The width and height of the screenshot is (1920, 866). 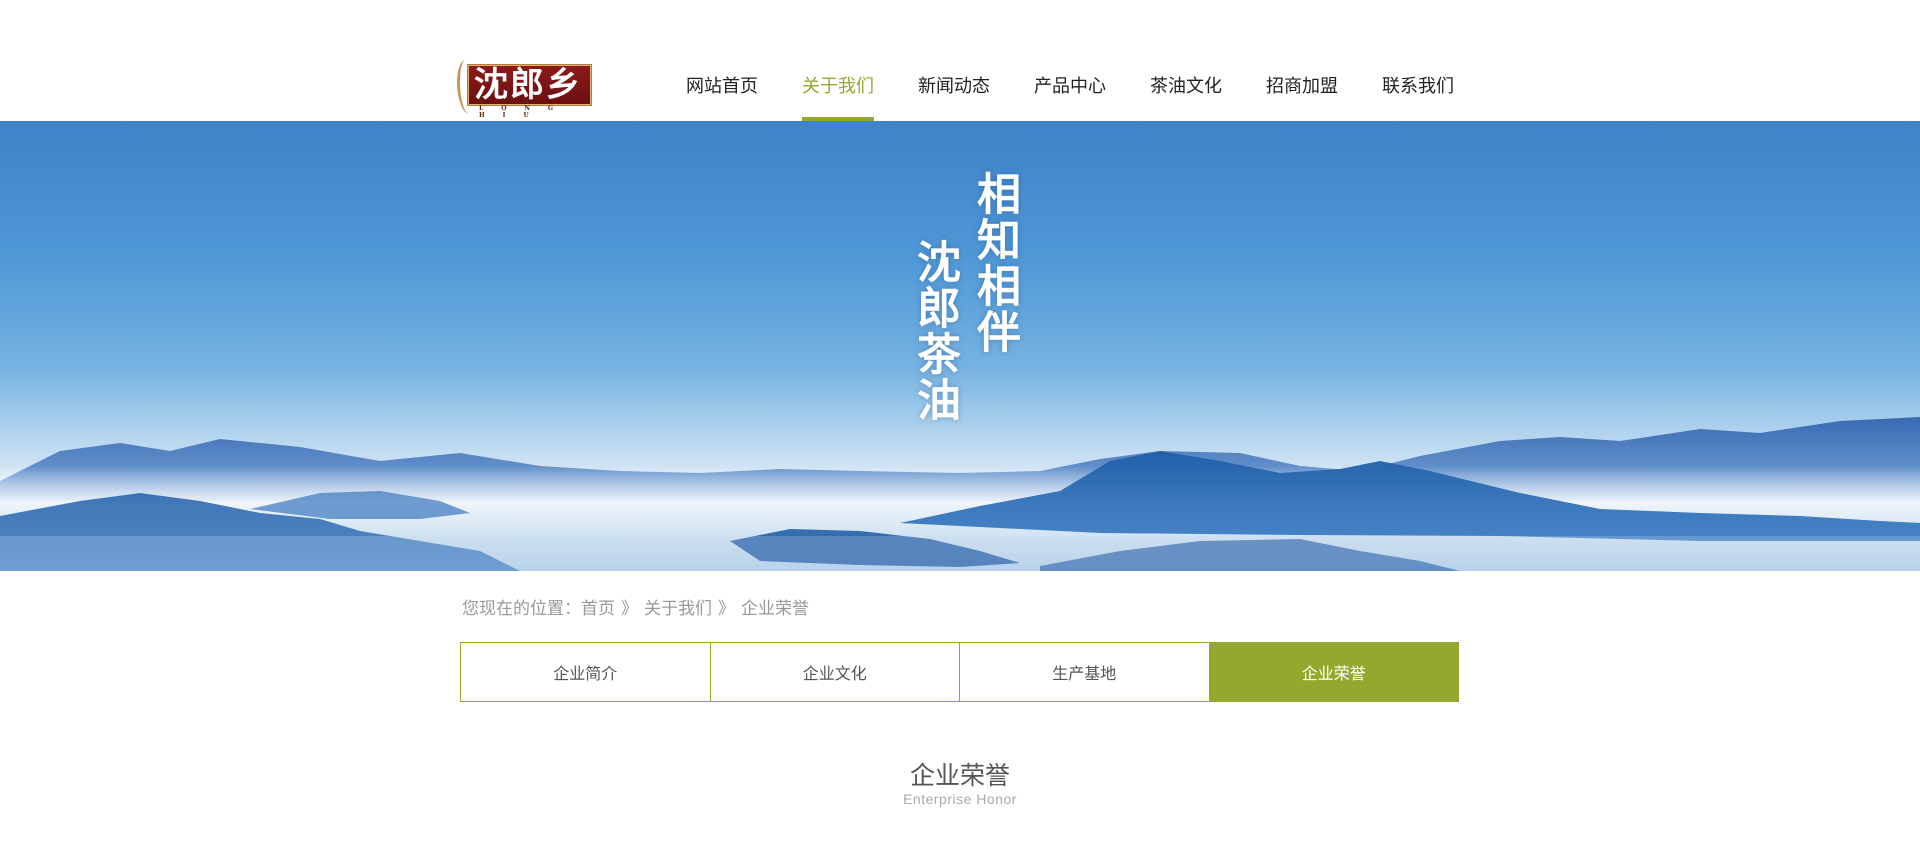 What do you see at coordinates (835, 672) in the screenshot?
I see `tab-company-culture: 企业文化` at bounding box center [835, 672].